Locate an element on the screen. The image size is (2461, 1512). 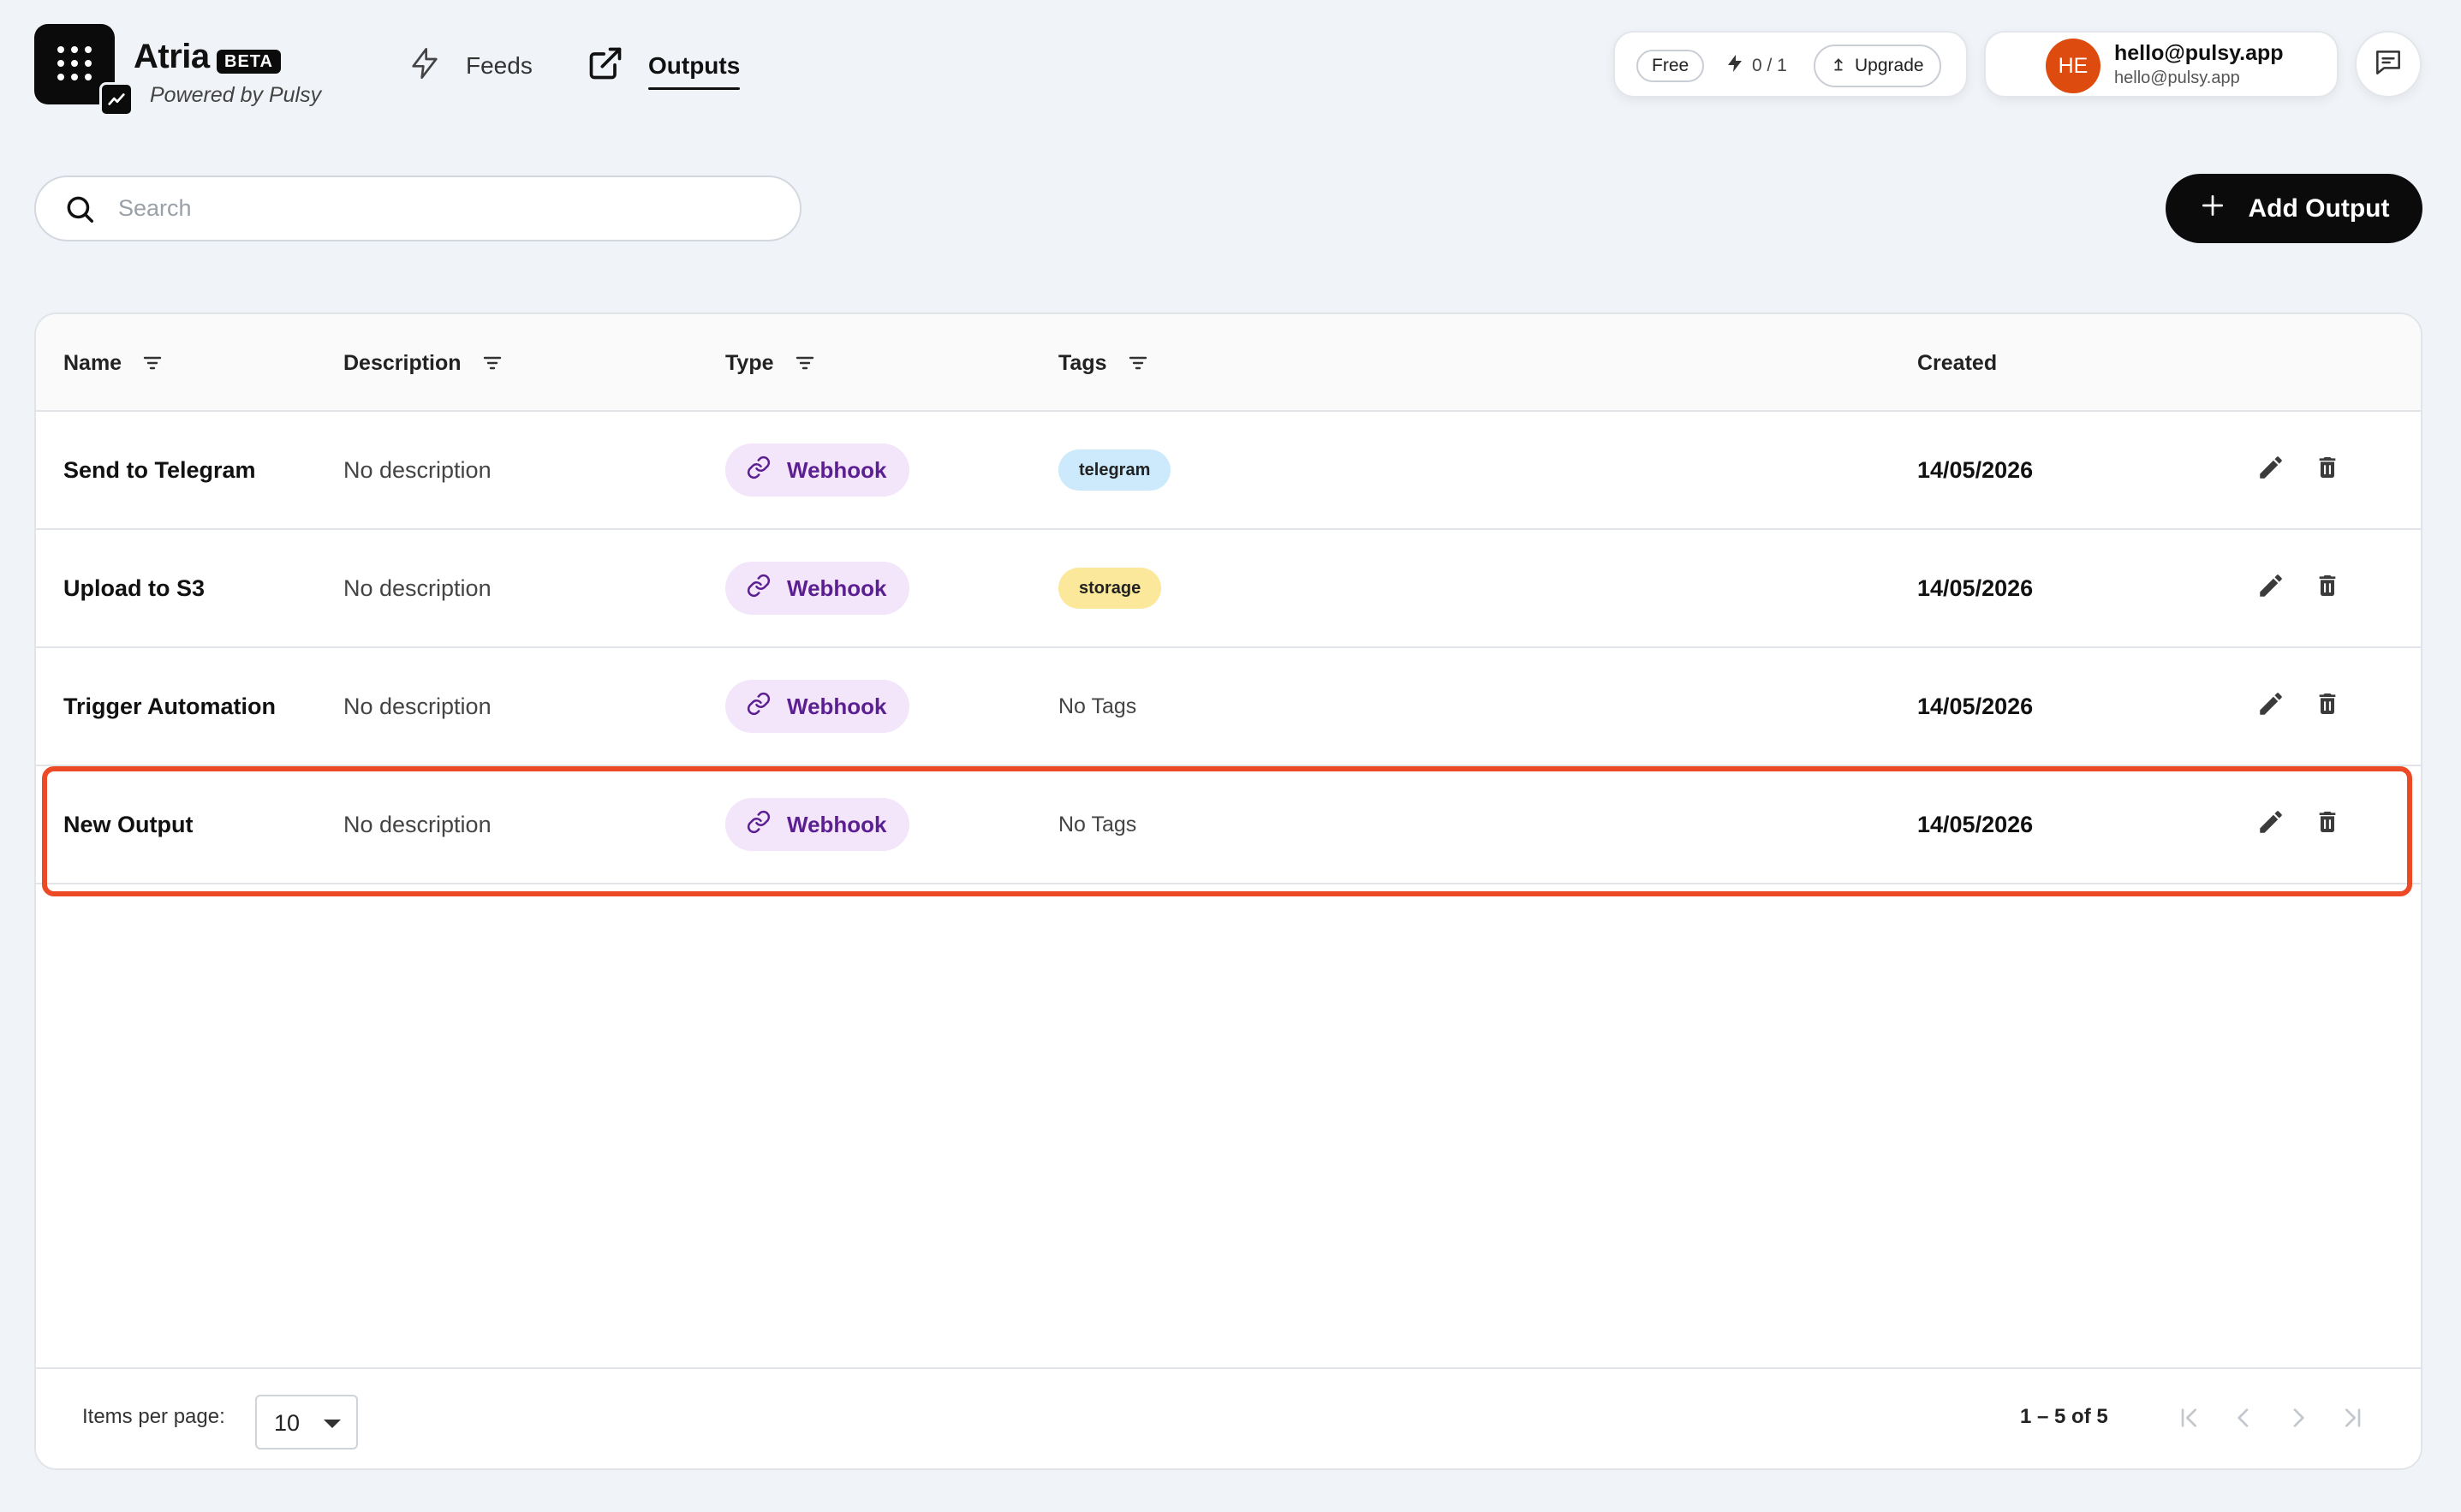
chat-icon is located at coordinates (2388, 64).